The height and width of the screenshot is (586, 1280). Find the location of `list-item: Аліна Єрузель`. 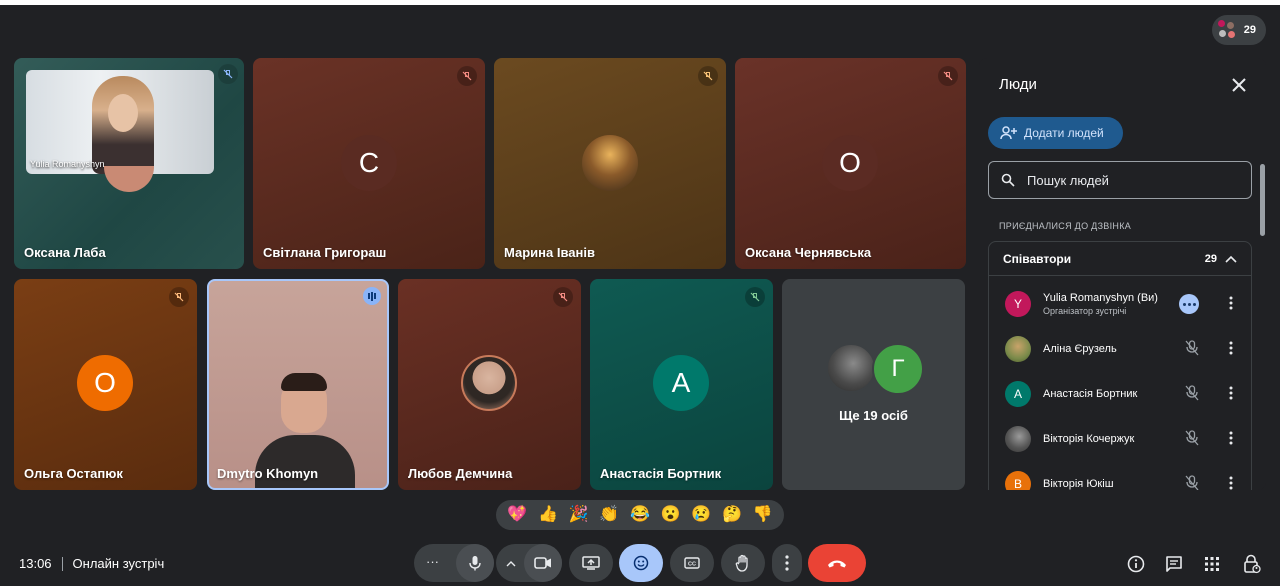

list-item: Аліна Єрузель is located at coordinates (1120, 349).